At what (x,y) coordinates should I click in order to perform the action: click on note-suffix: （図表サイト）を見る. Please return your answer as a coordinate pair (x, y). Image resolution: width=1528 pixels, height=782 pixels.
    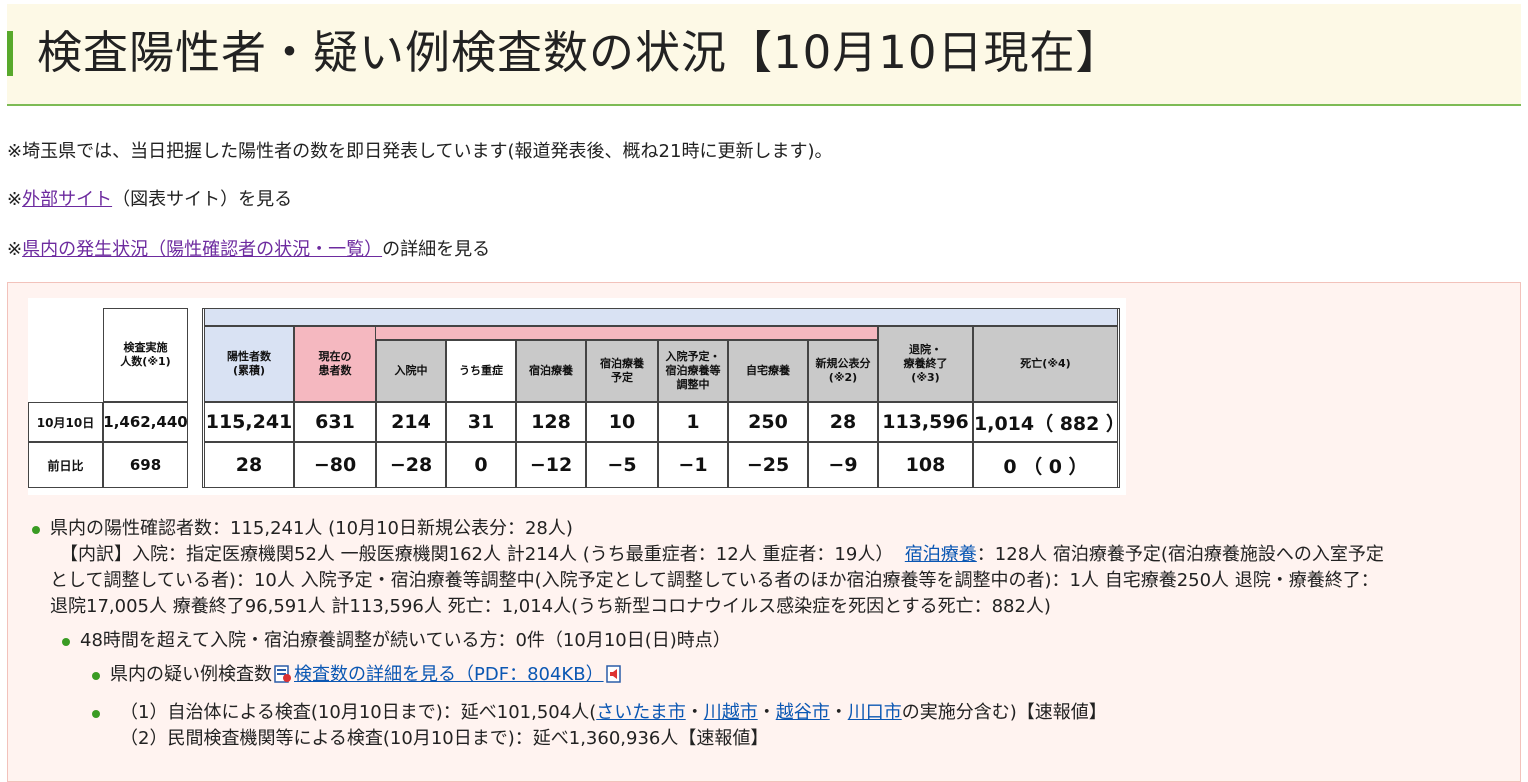
    Looking at the image, I should click on (202, 199).